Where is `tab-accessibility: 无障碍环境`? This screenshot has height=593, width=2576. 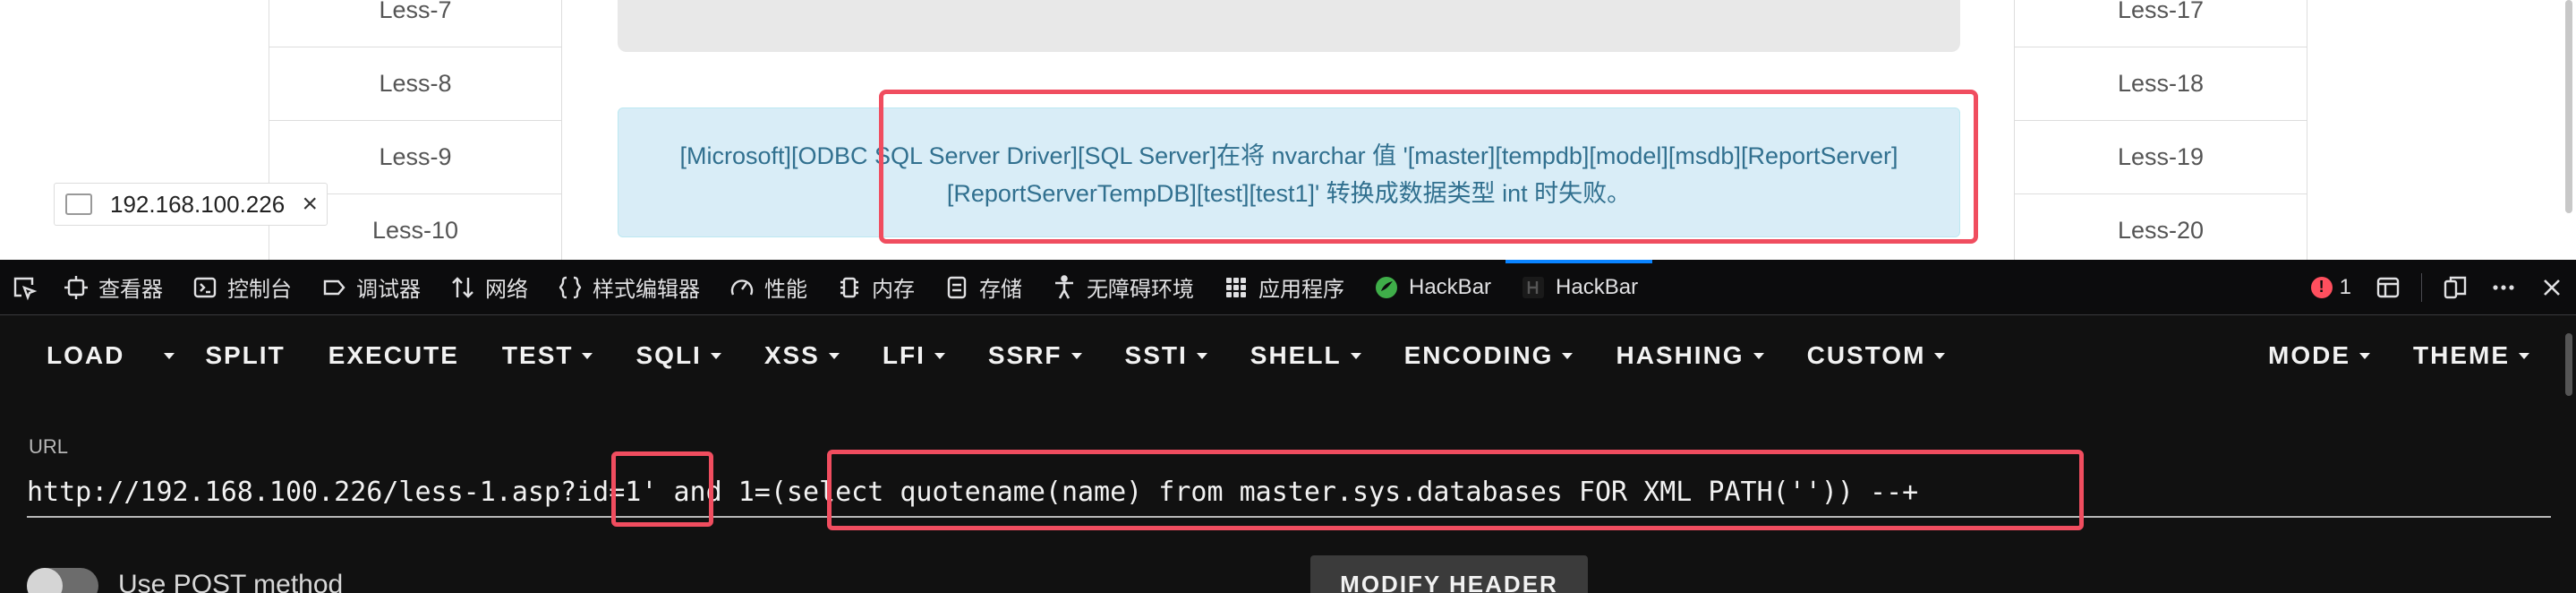 tab-accessibility: 无障碍环境 is located at coordinates (1122, 287).